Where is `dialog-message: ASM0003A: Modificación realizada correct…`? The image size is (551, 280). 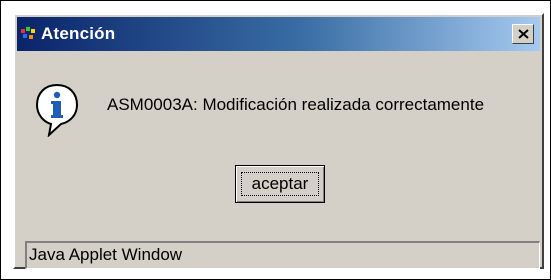 dialog-message: ASM0003A: Modificación realizada correct… is located at coordinates (296, 104).